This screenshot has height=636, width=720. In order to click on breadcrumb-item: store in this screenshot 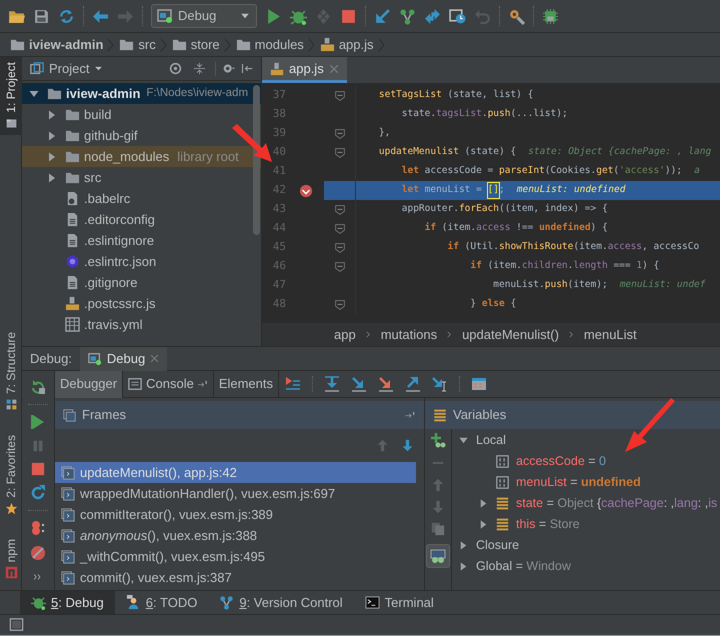, I will do `click(205, 44)`.